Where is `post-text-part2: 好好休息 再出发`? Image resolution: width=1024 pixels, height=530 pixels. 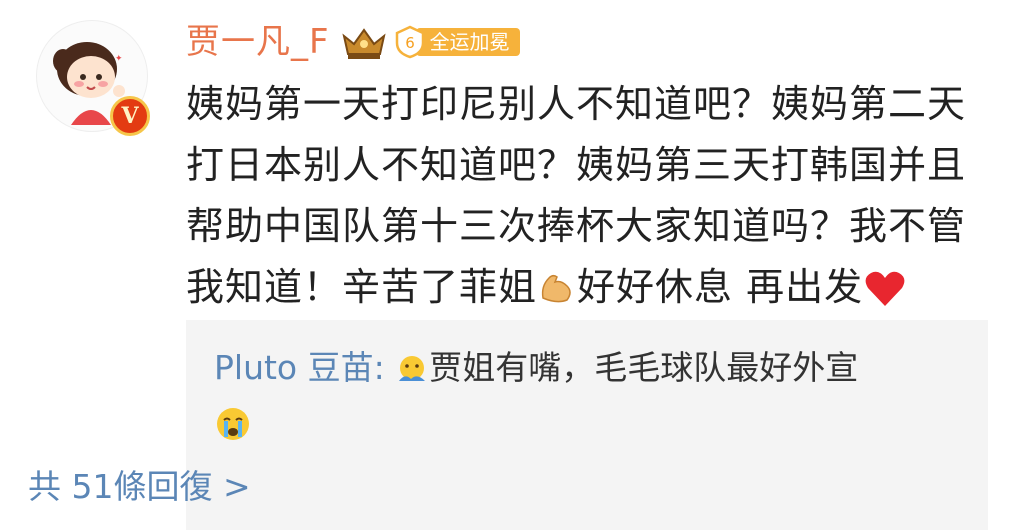 post-text-part2: 好好休息 再出发 is located at coordinates (720, 287).